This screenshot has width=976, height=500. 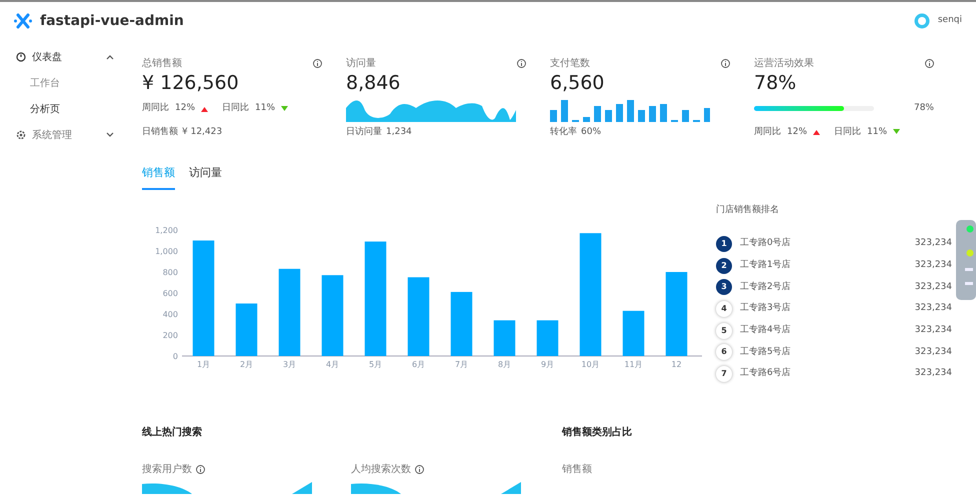 I want to click on rank-badge: 7, so click(x=724, y=374).